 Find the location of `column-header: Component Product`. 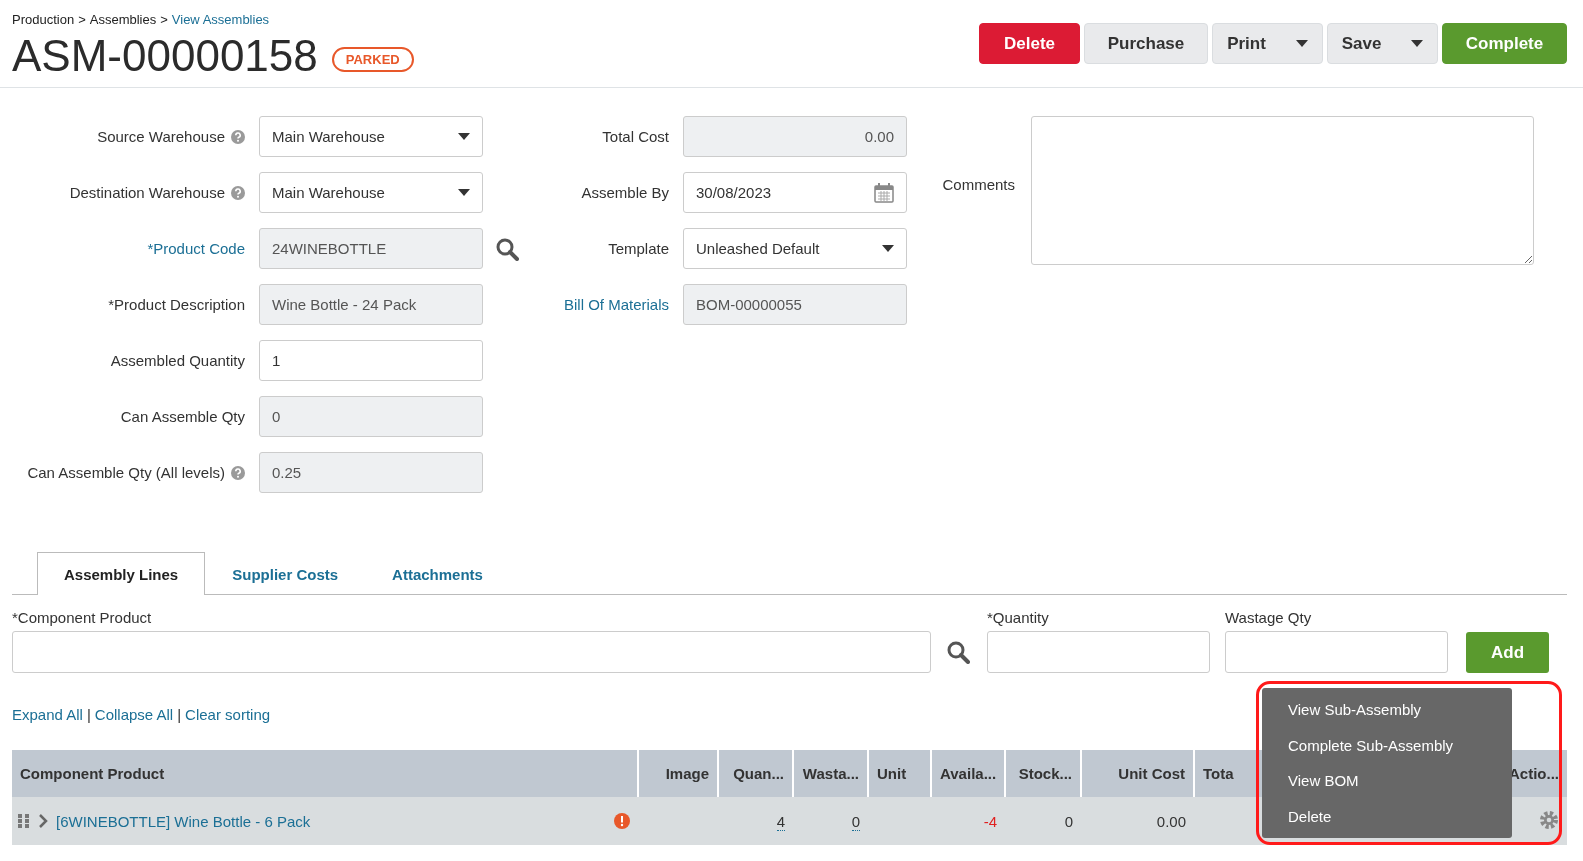

column-header: Component Product is located at coordinates (325, 773).